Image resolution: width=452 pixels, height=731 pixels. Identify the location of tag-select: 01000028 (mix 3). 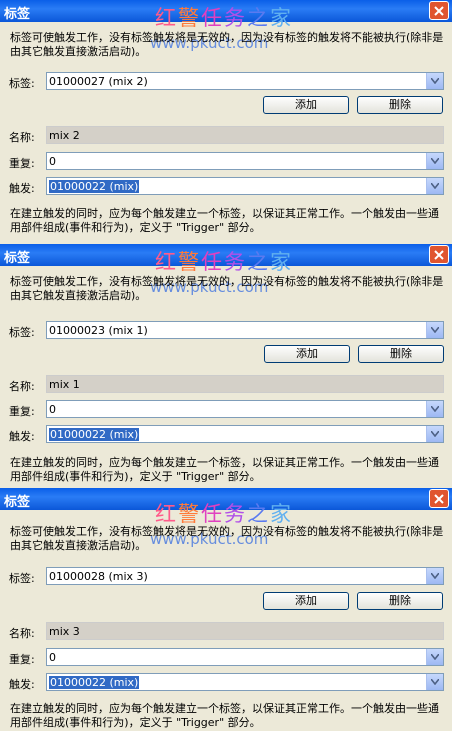
(245, 576).